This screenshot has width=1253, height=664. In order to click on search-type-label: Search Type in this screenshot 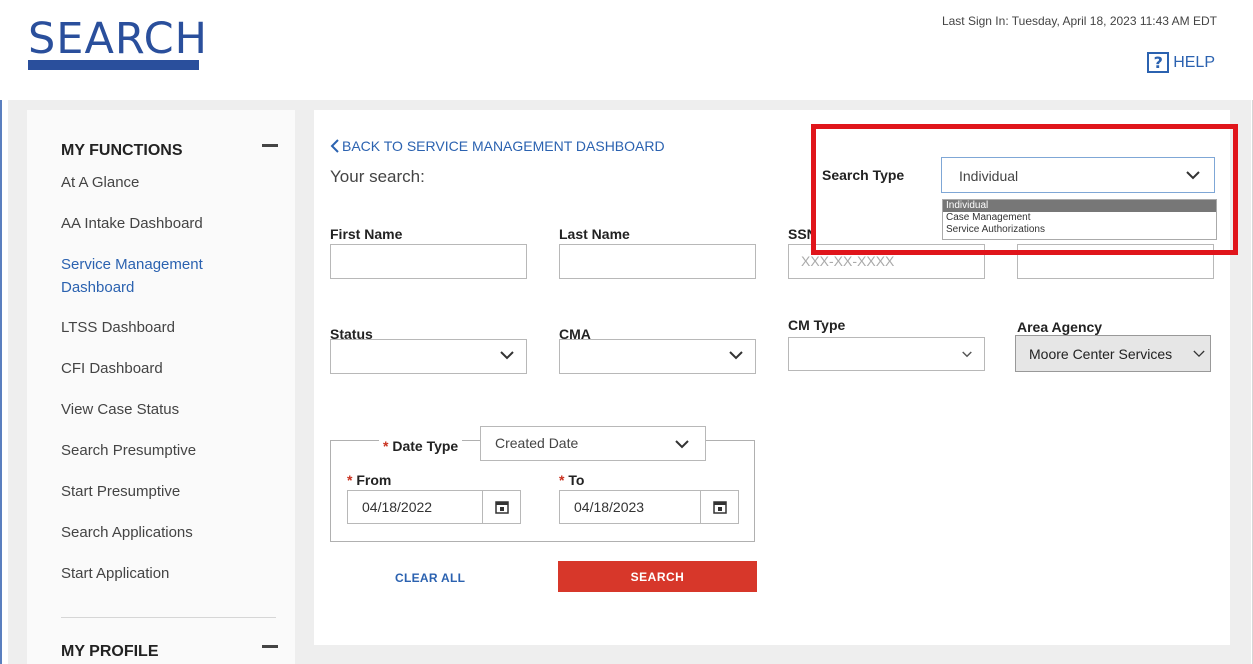, I will do `click(863, 175)`.